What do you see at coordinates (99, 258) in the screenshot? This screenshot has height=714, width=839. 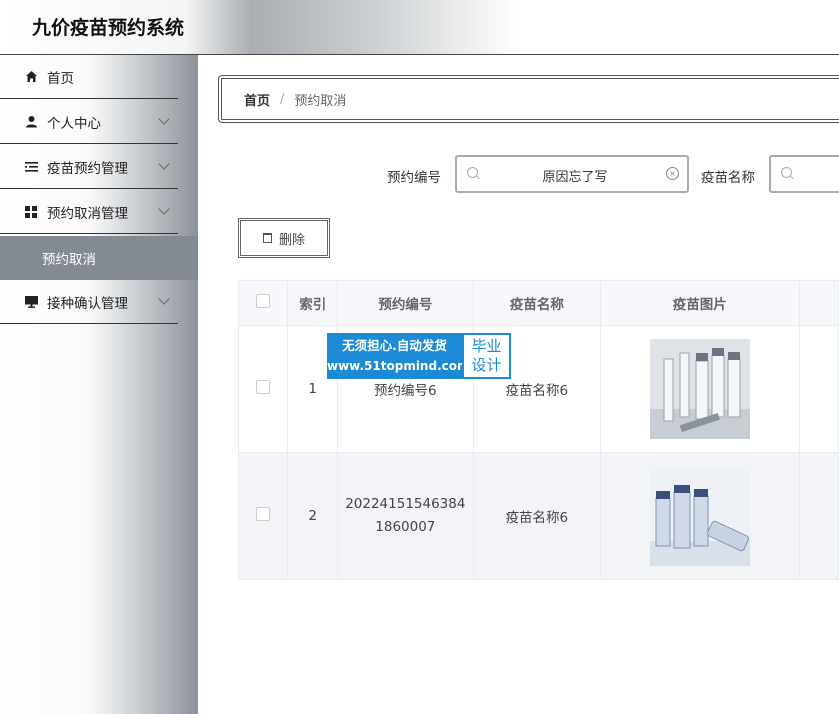 I see `sidebar-subitem-cancel-booking: 预约取消` at bounding box center [99, 258].